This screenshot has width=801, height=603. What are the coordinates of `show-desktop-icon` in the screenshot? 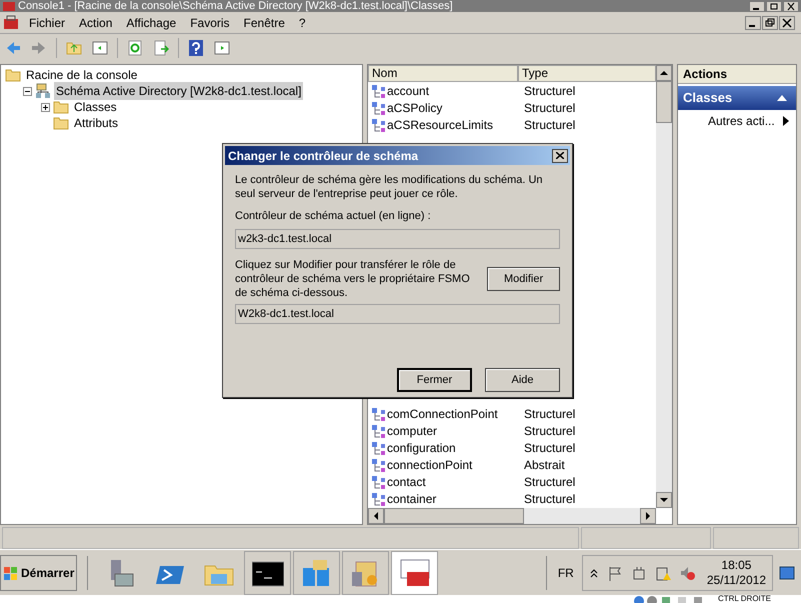 It's located at (787, 573).